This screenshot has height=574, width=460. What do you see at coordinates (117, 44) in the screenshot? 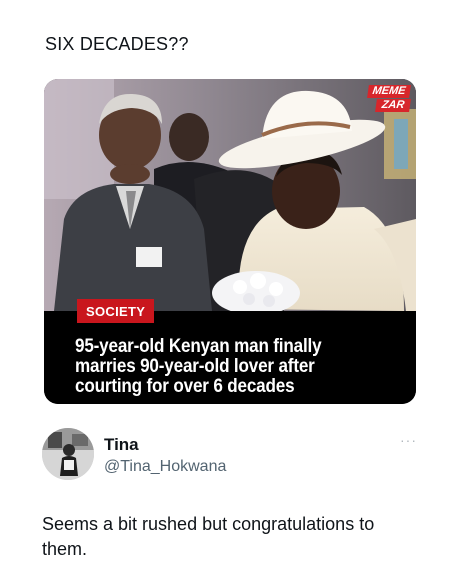
I see `post-caption: SIX DECADES??` at bounding box center [117, 44].